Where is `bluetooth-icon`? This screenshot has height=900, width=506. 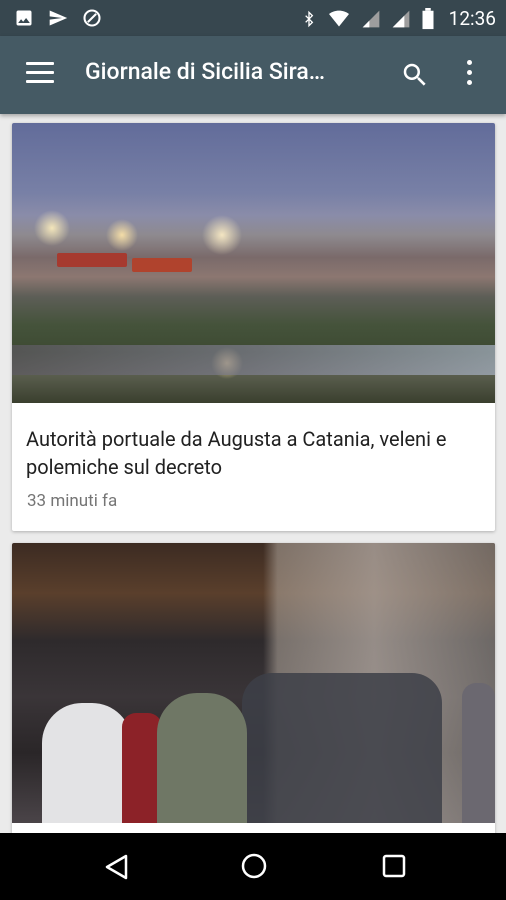
bluetooth-icon is located at coordinates (308, 18).